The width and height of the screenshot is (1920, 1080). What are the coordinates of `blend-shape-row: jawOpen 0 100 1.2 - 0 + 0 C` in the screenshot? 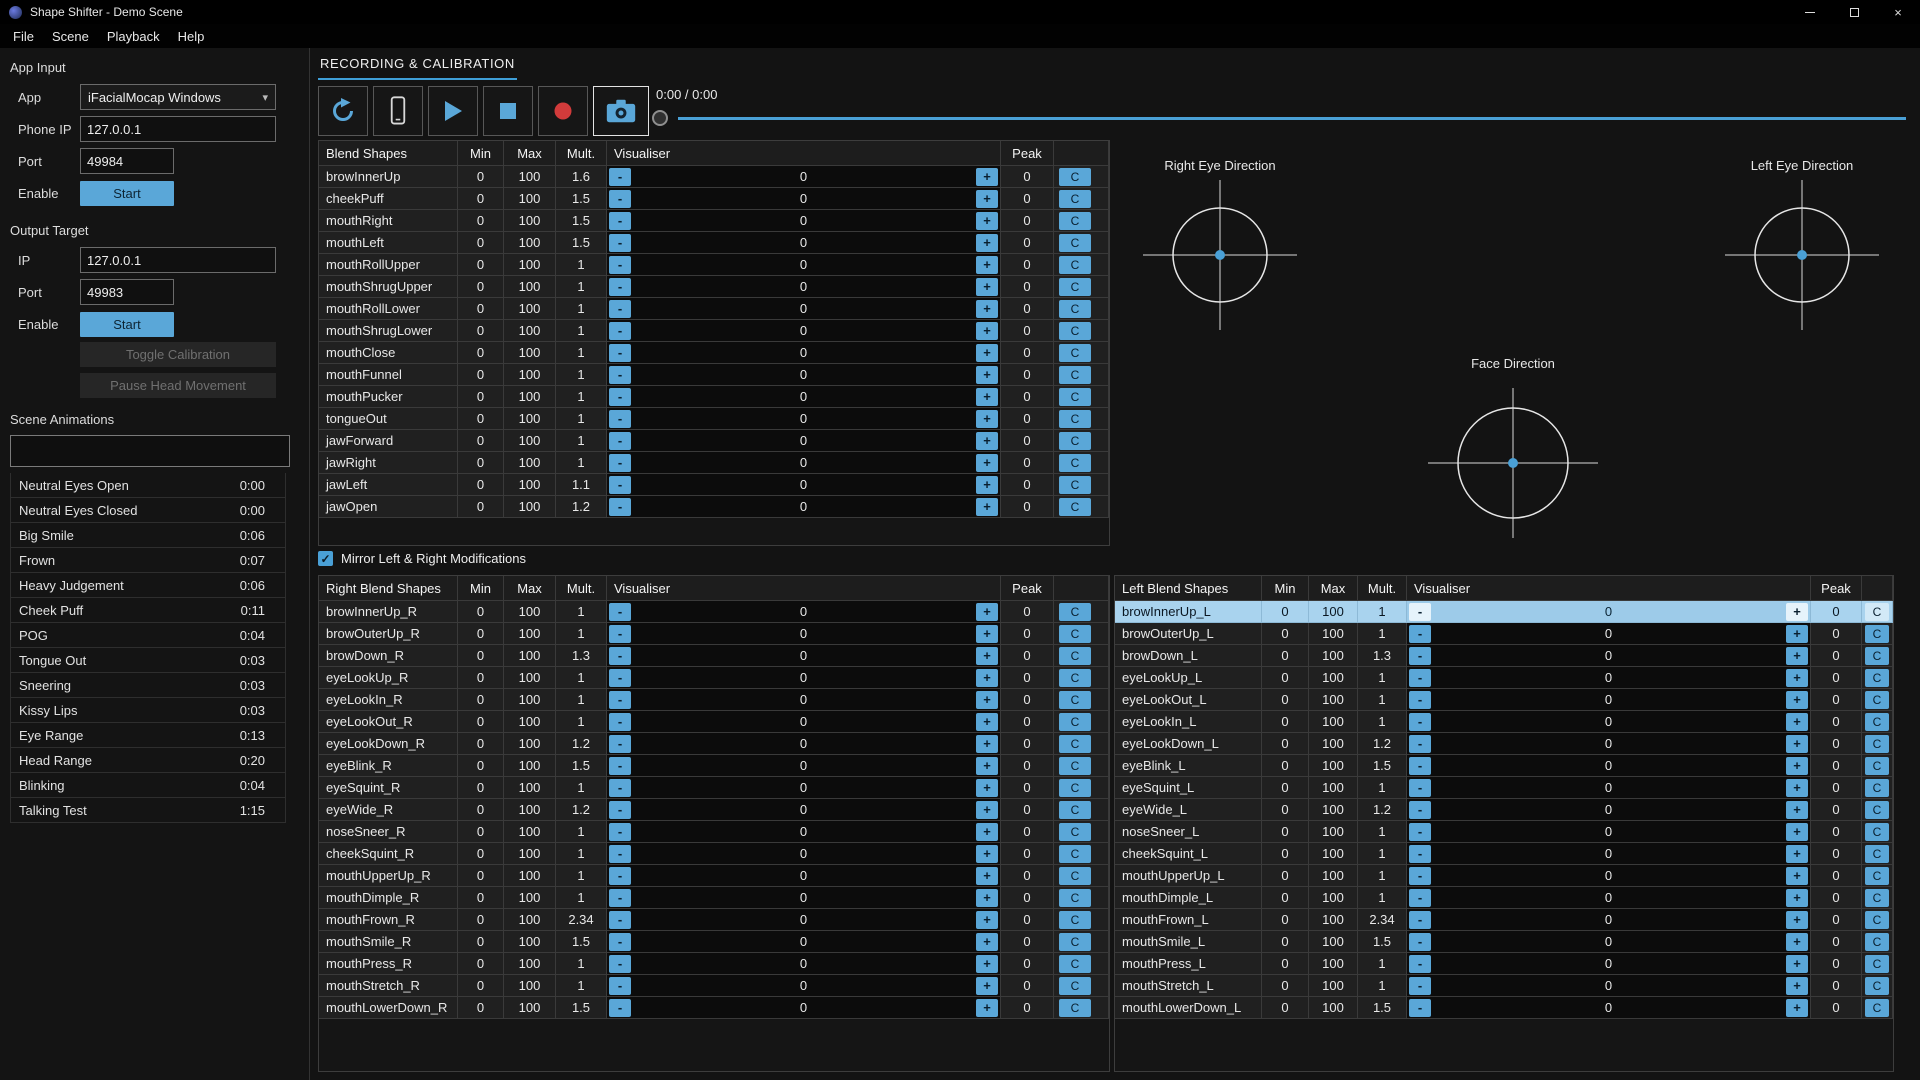 It's located at (714, 507).